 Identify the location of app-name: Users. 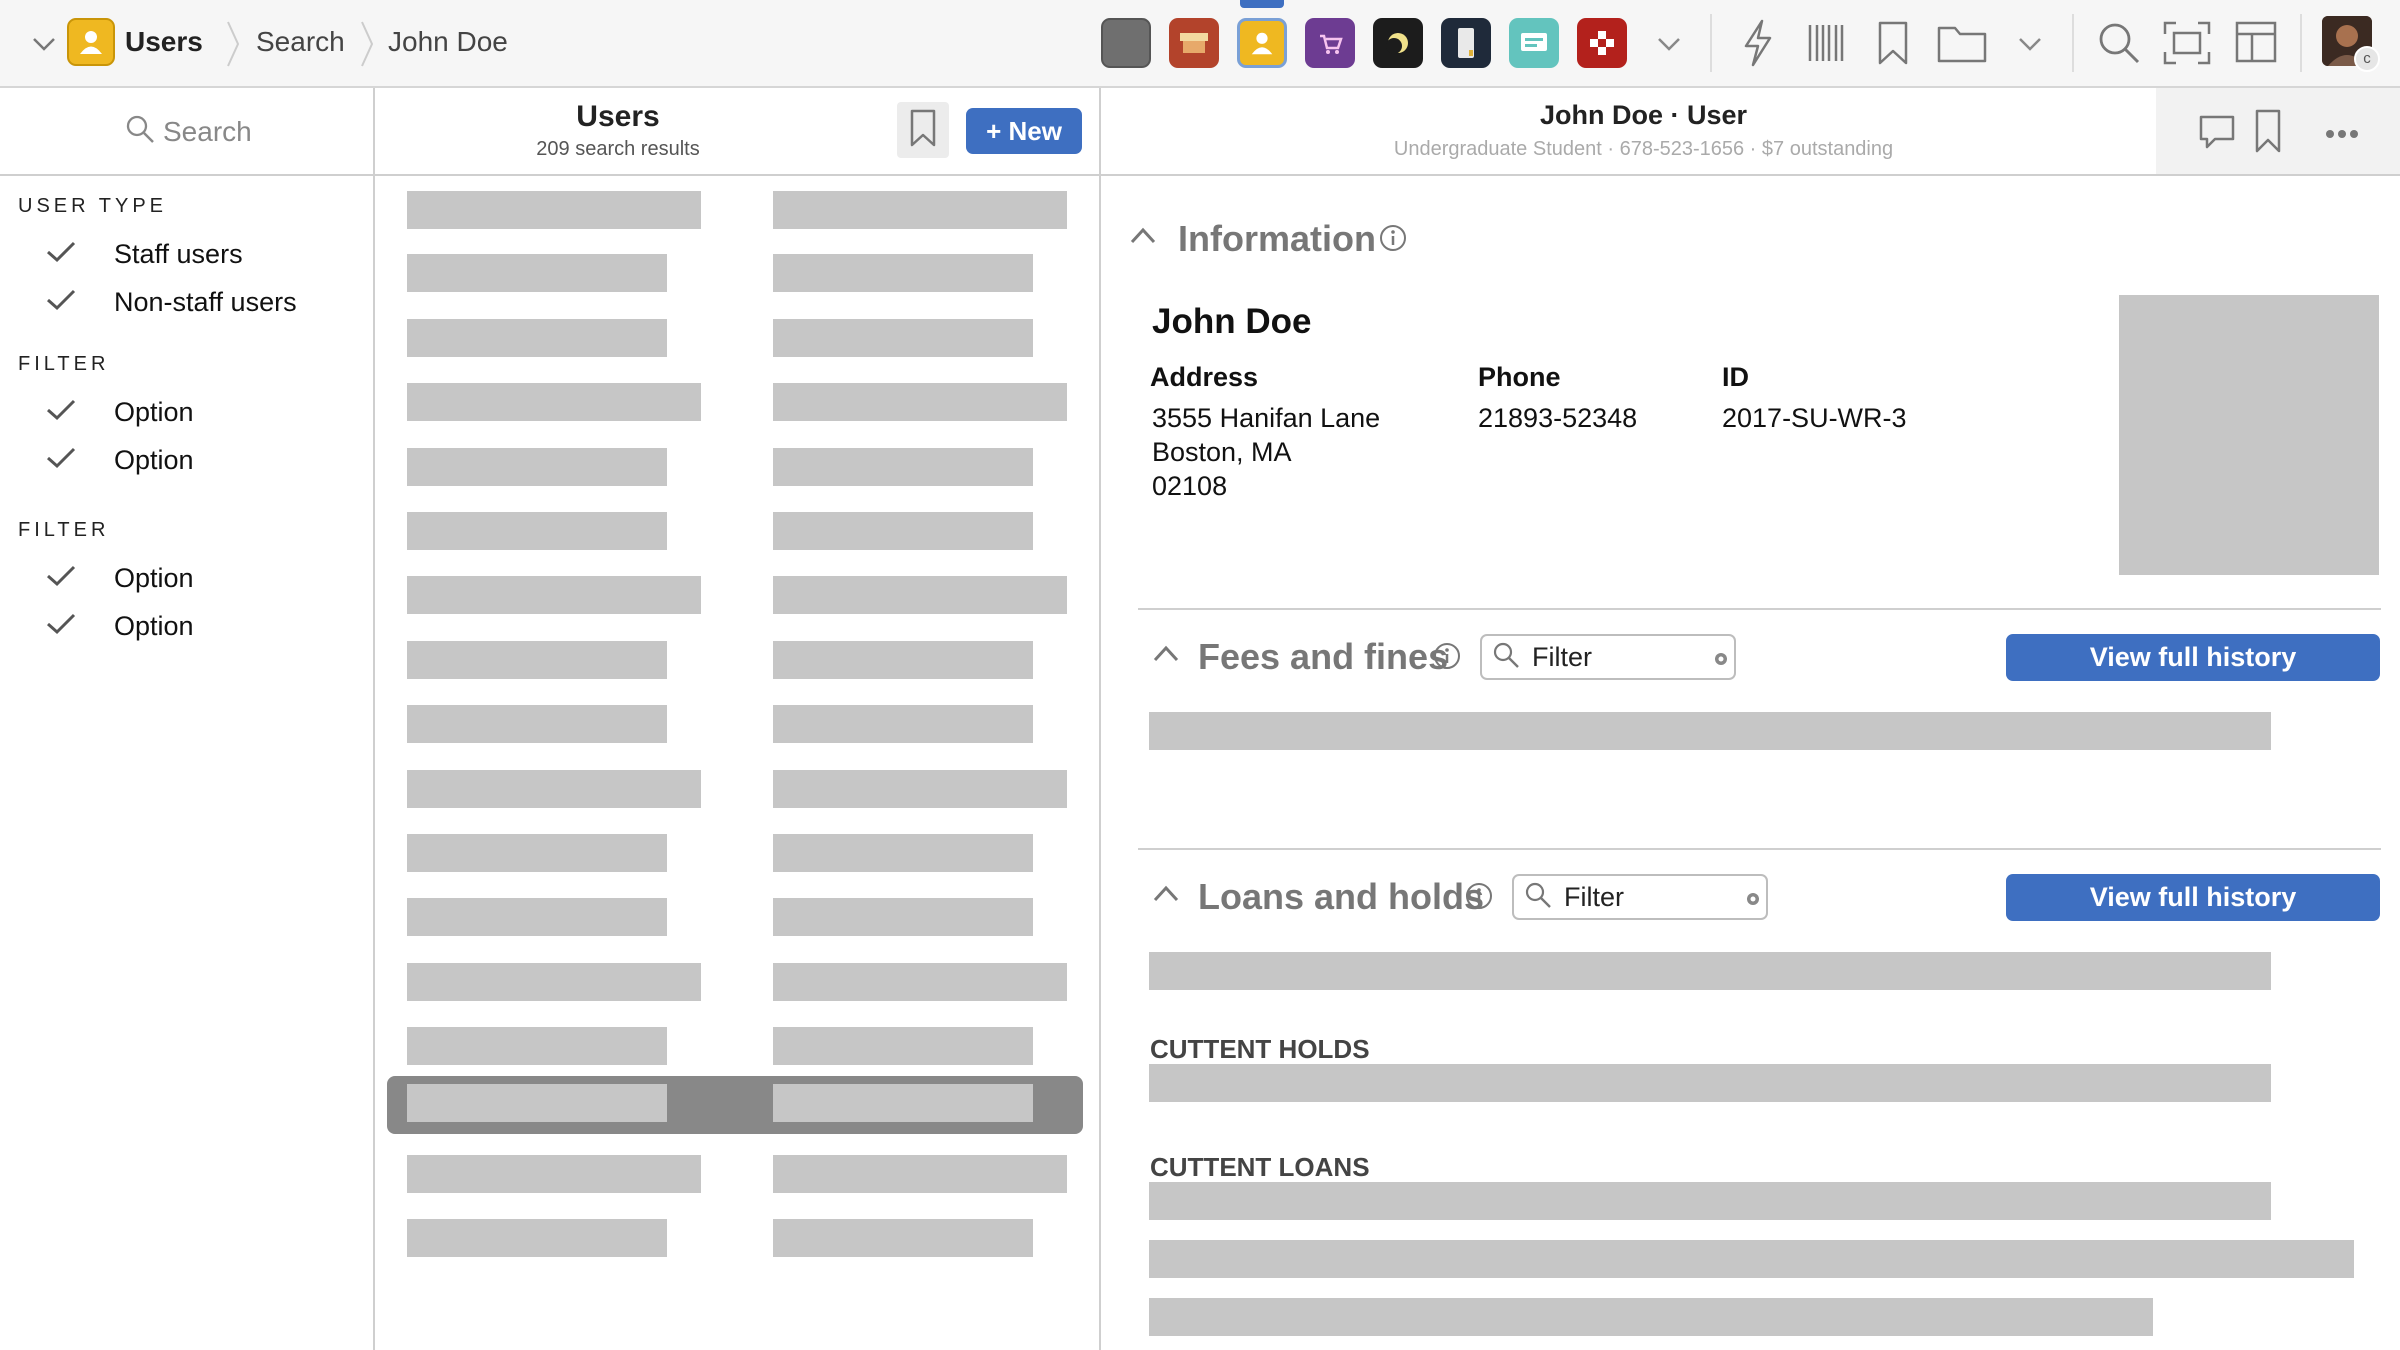
(164, 42).